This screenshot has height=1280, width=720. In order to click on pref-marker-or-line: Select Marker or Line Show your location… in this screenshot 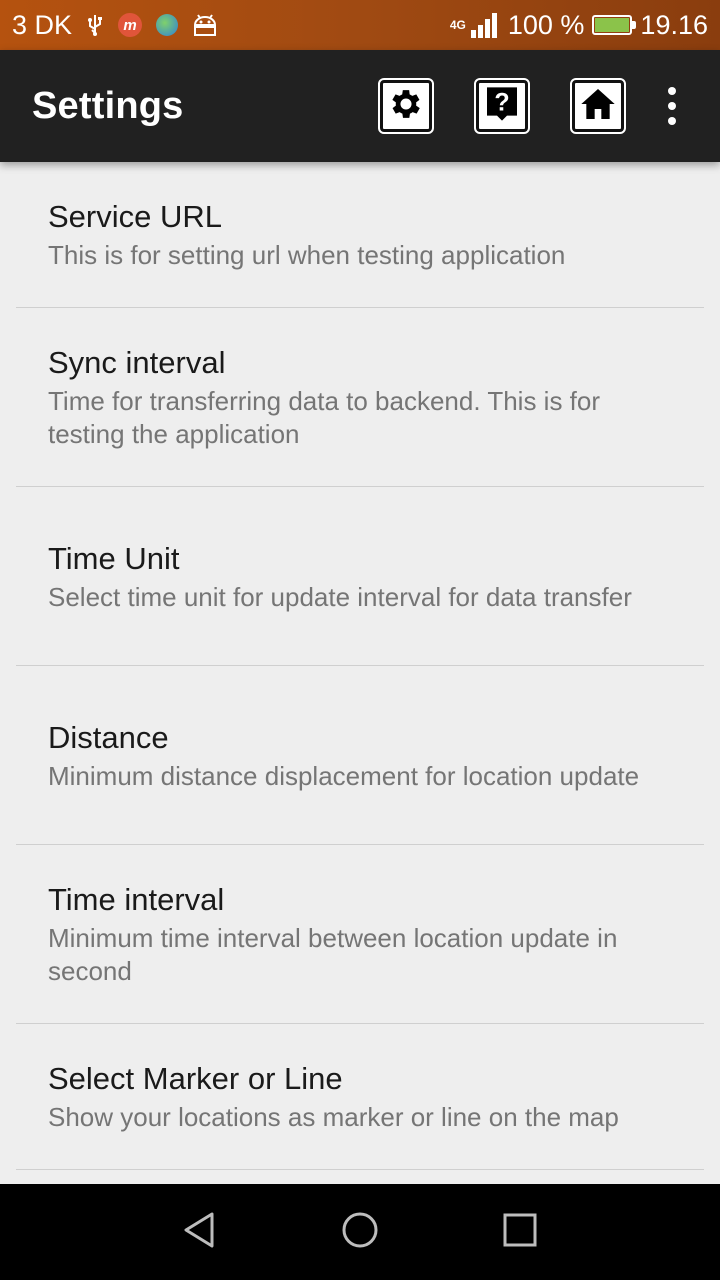, I will do `click(360, 1097)`.